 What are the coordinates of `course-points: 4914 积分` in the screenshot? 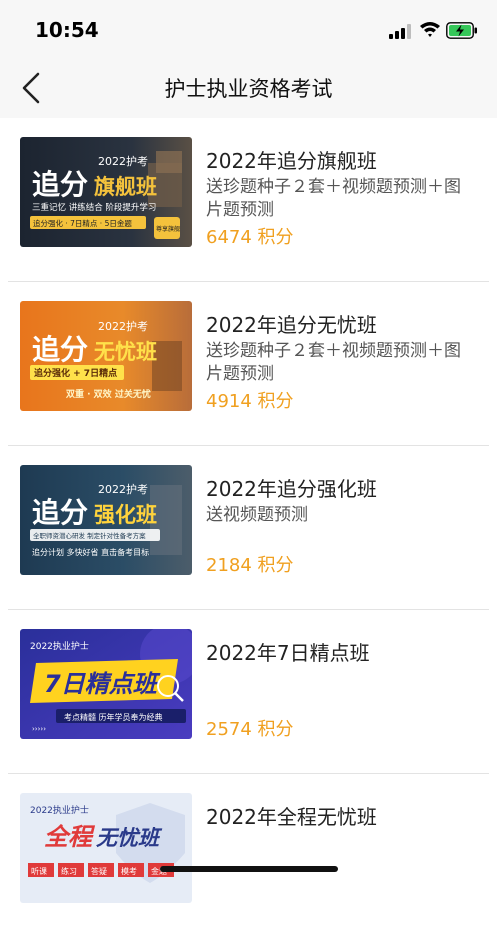 It's located at (250, 401).